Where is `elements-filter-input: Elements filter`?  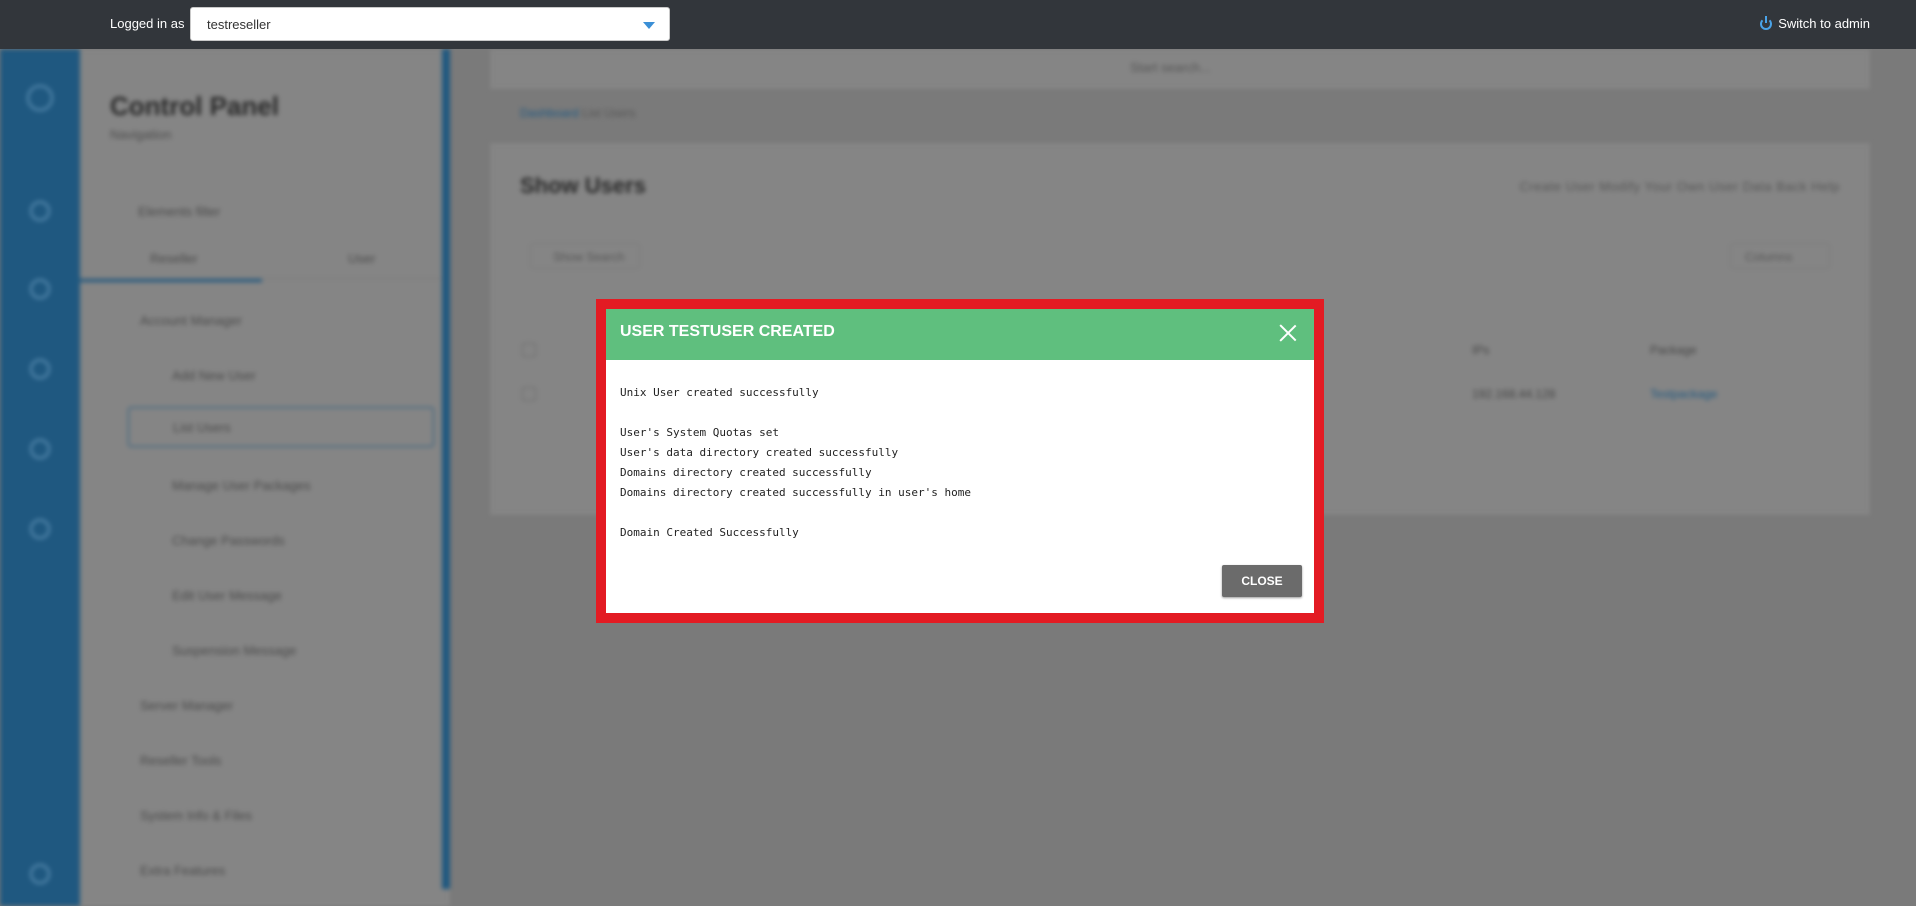
elements-filter-input: Elements filter is located at coordinates (165, 211).